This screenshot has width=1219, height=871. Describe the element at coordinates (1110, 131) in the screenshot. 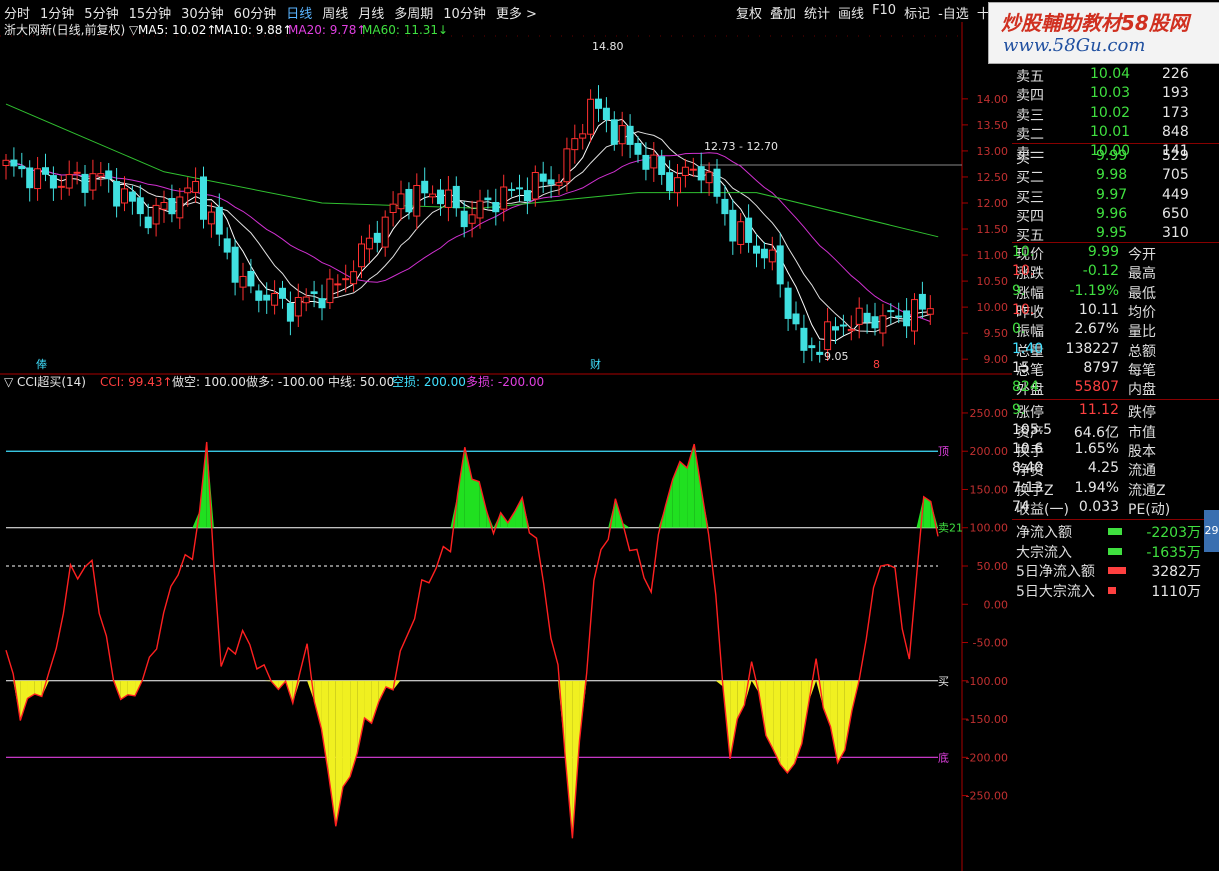

I see `ask-price: 10.01` at that location.